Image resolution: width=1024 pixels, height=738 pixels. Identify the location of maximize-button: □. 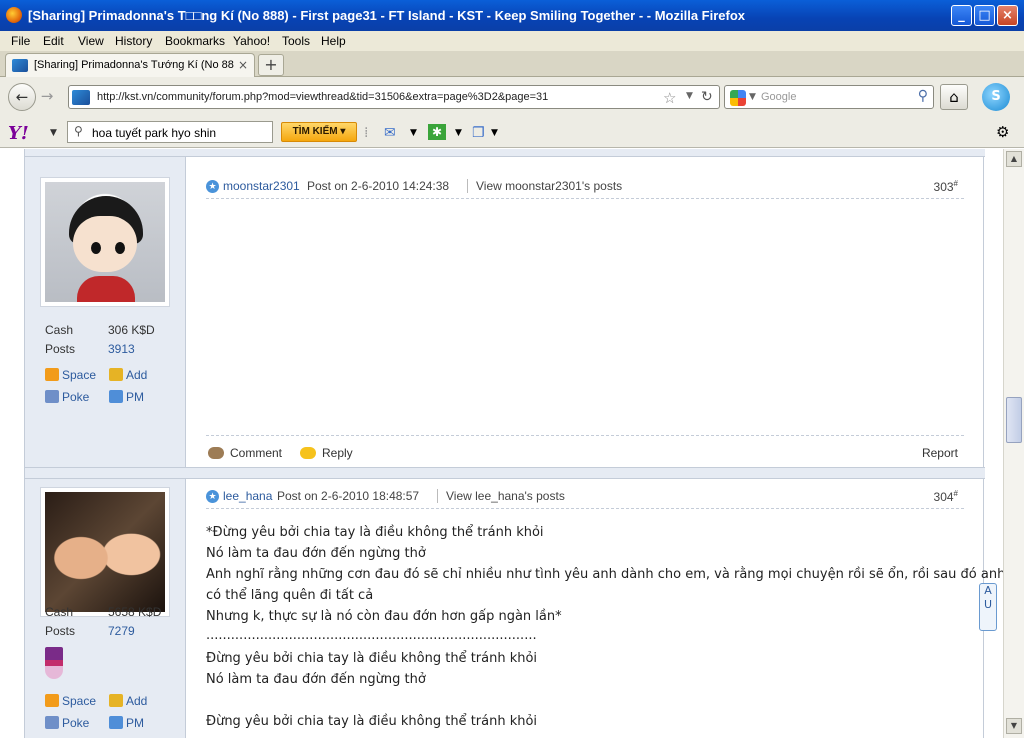
(984, 15).